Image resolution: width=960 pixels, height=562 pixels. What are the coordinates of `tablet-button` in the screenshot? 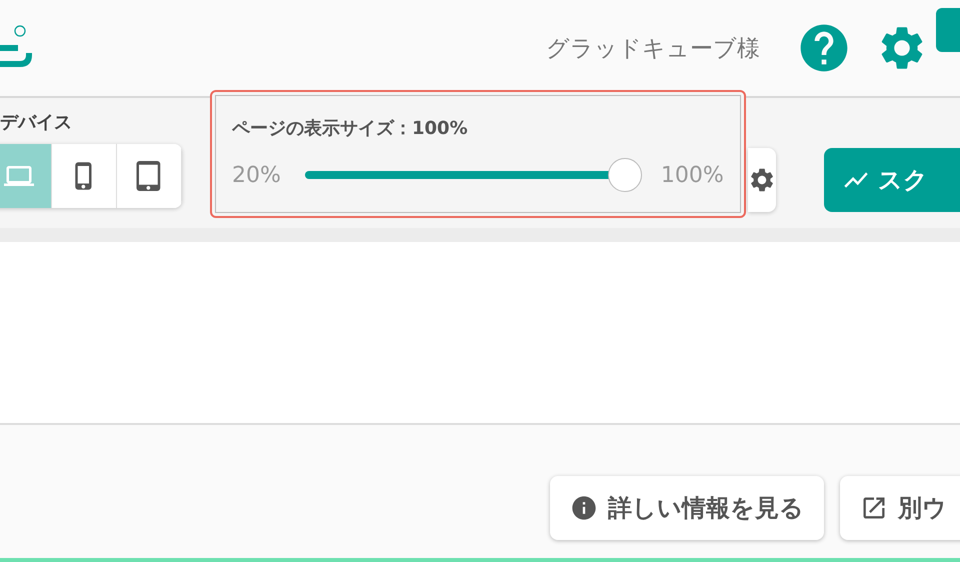 It's located at (149, 176).